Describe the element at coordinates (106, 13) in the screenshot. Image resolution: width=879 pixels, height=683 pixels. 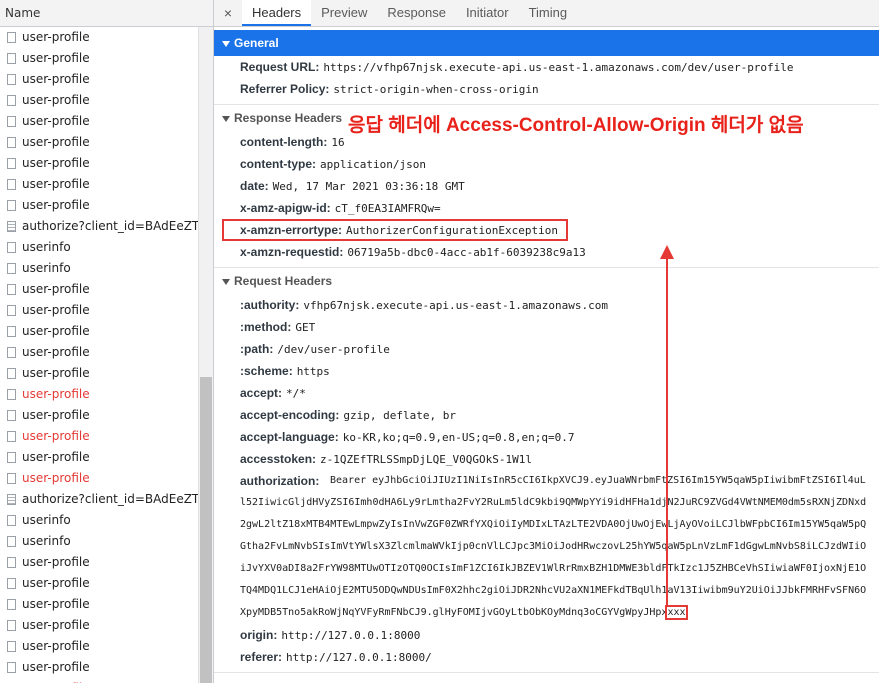
I see `name-column-header: Name` at that location.